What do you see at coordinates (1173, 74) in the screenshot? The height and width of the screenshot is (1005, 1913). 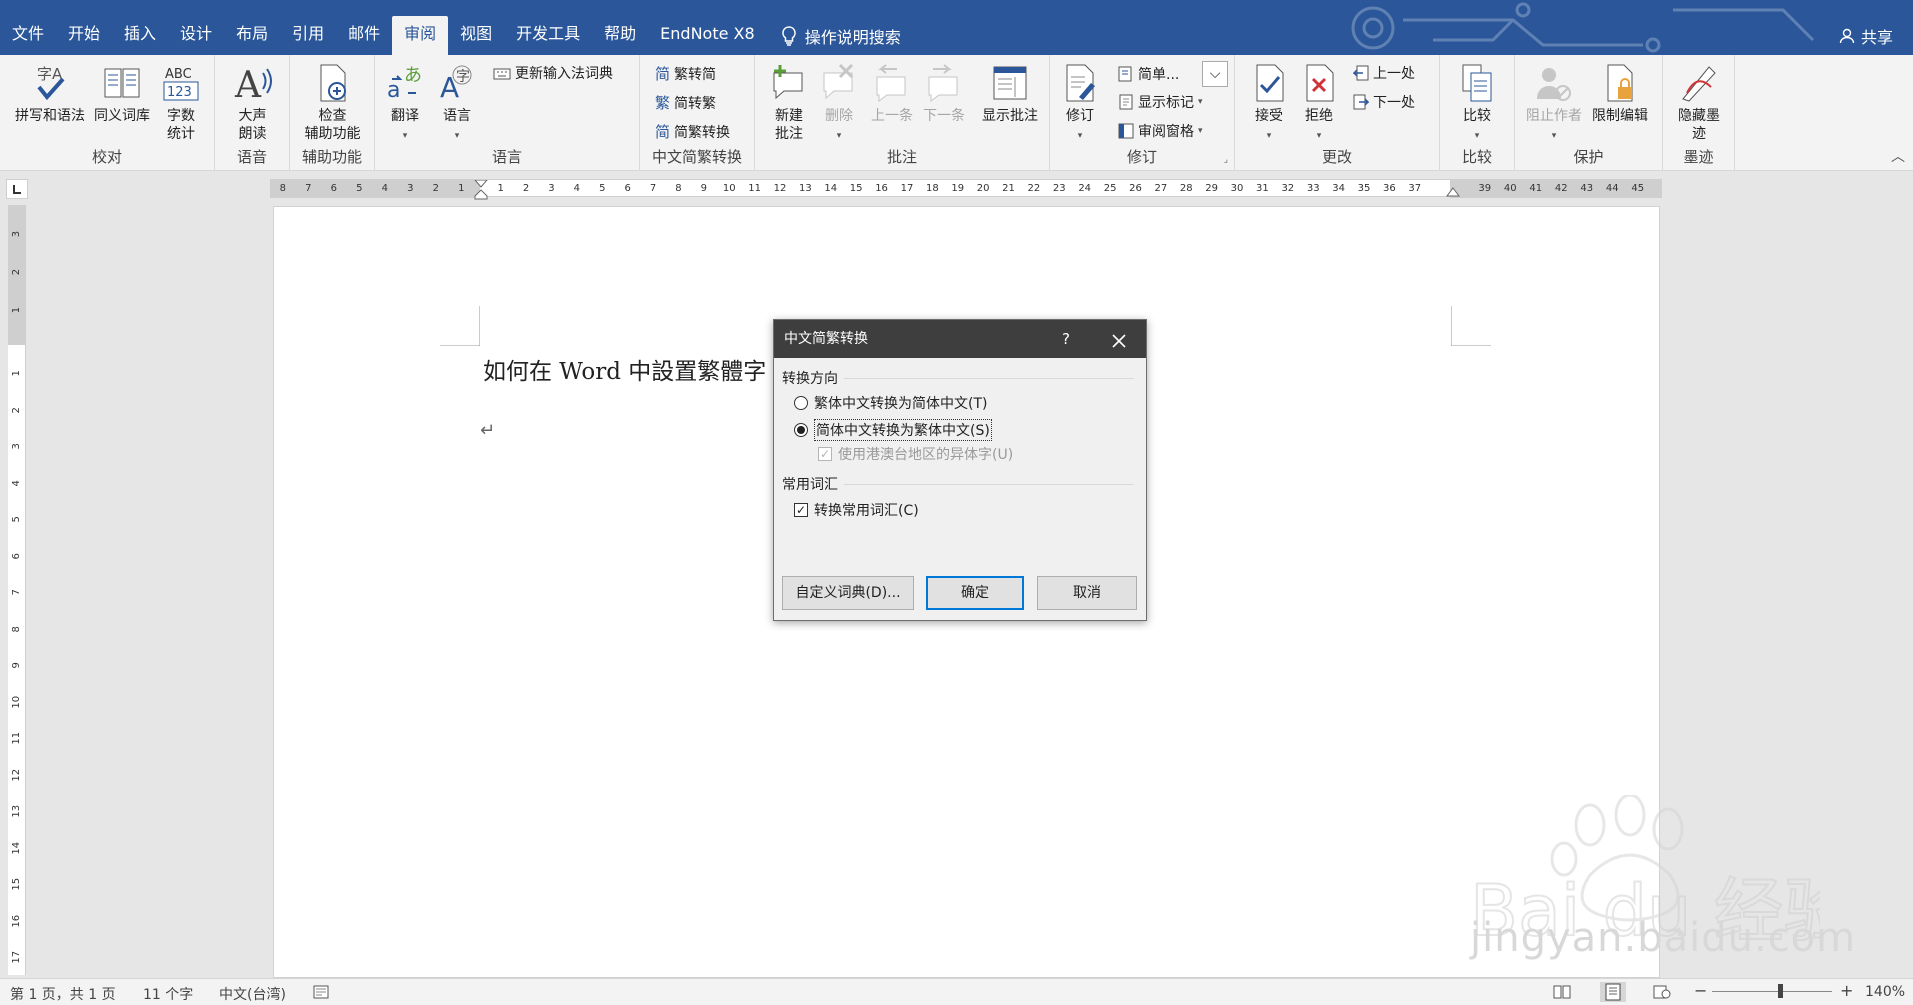 I see `markup-display-select: 简单... ⌵` at bounding box center [1173, 74].